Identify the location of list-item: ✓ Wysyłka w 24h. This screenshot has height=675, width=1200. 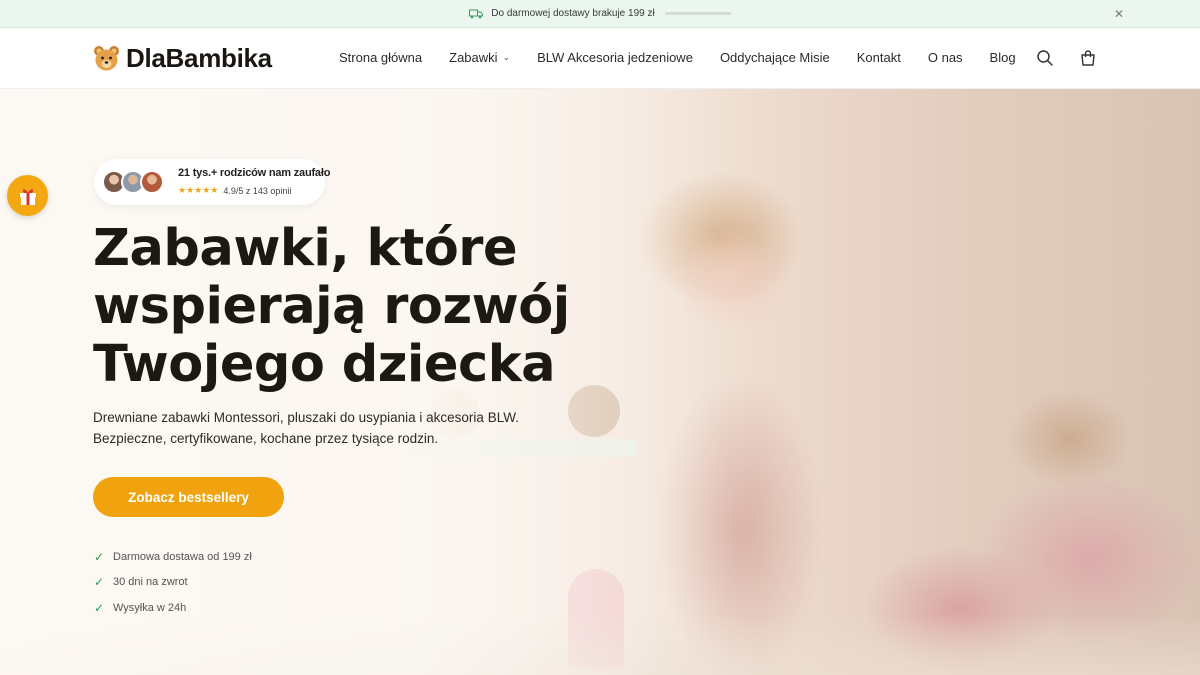
(140, 607).